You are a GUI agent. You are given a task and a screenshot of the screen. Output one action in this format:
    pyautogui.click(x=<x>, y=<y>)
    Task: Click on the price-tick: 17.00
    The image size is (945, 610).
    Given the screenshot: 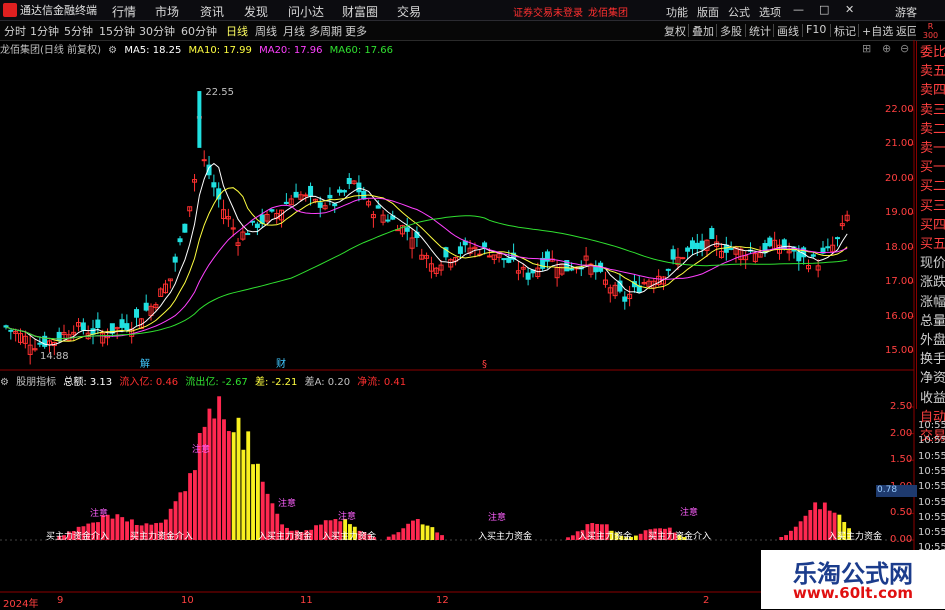 What is the action you would take?
    pyautogui.click(x=899, y=282)
    